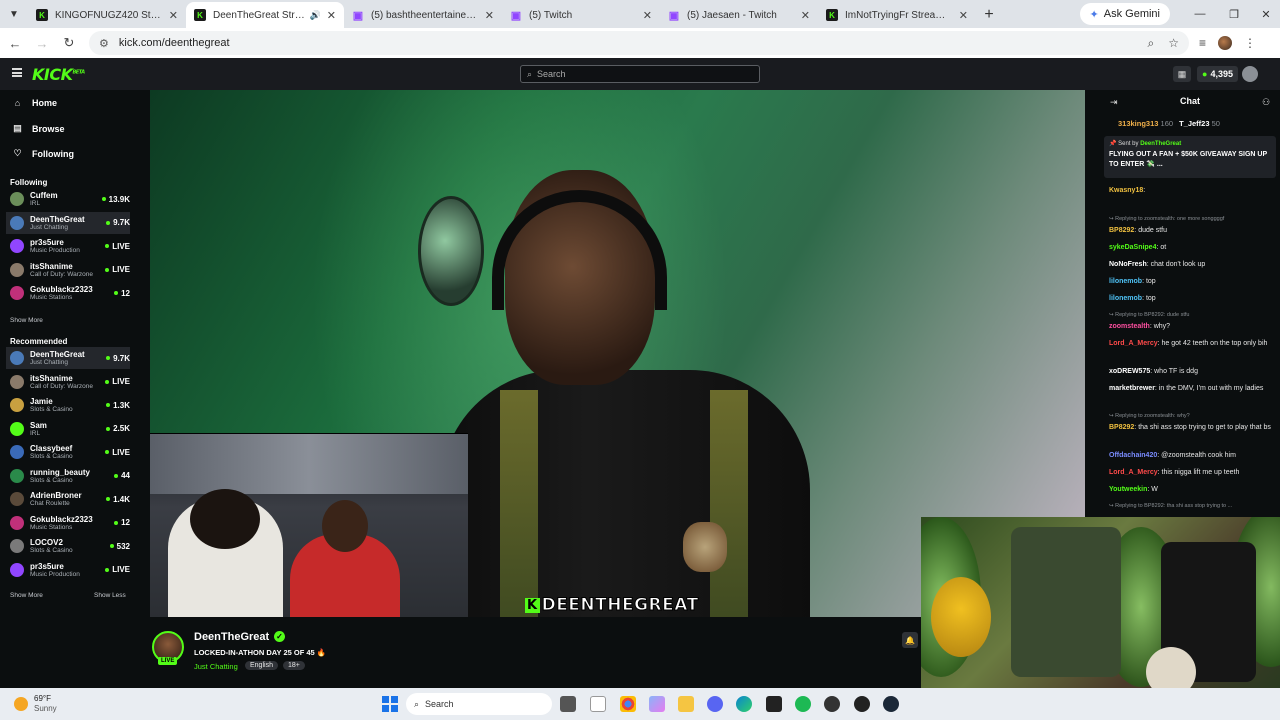 The height and width of the screenshot is (720, 1280). Describe the element at coordinates (1199, 123) in the screenshot. I see `leaderboard-entry: T_Jeff23 50` at that location.